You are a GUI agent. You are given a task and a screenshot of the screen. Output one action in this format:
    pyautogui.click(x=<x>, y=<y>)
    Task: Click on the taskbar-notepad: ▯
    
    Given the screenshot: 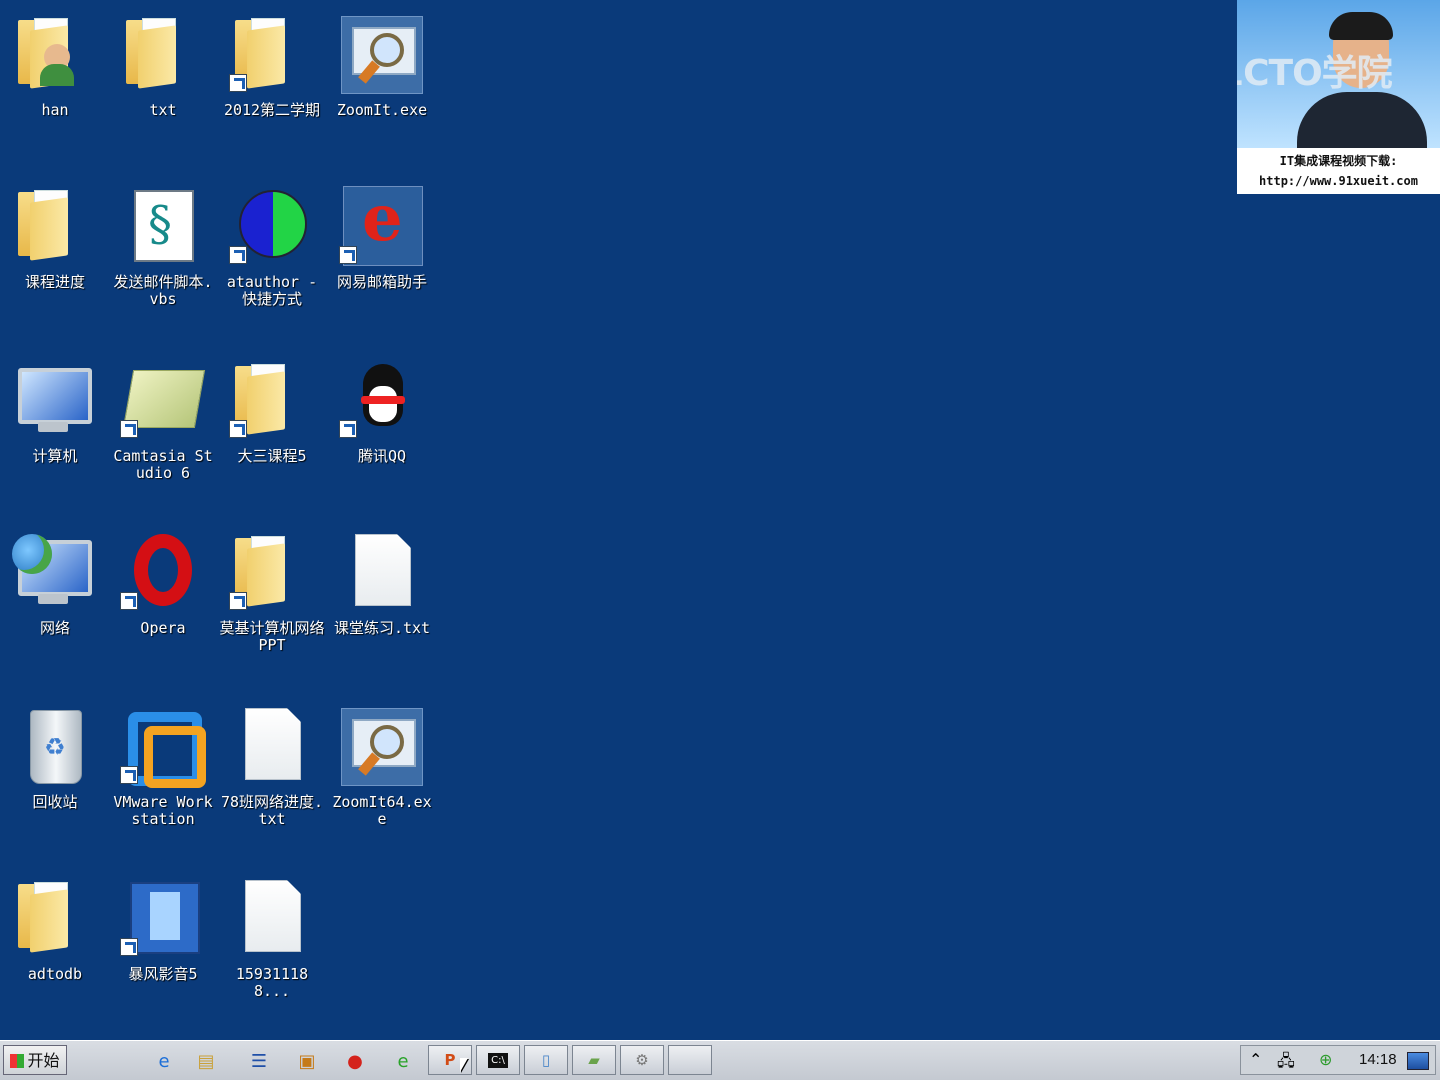 What is the action you would take?
    pyautogui.click(x=546, y=1060)
    